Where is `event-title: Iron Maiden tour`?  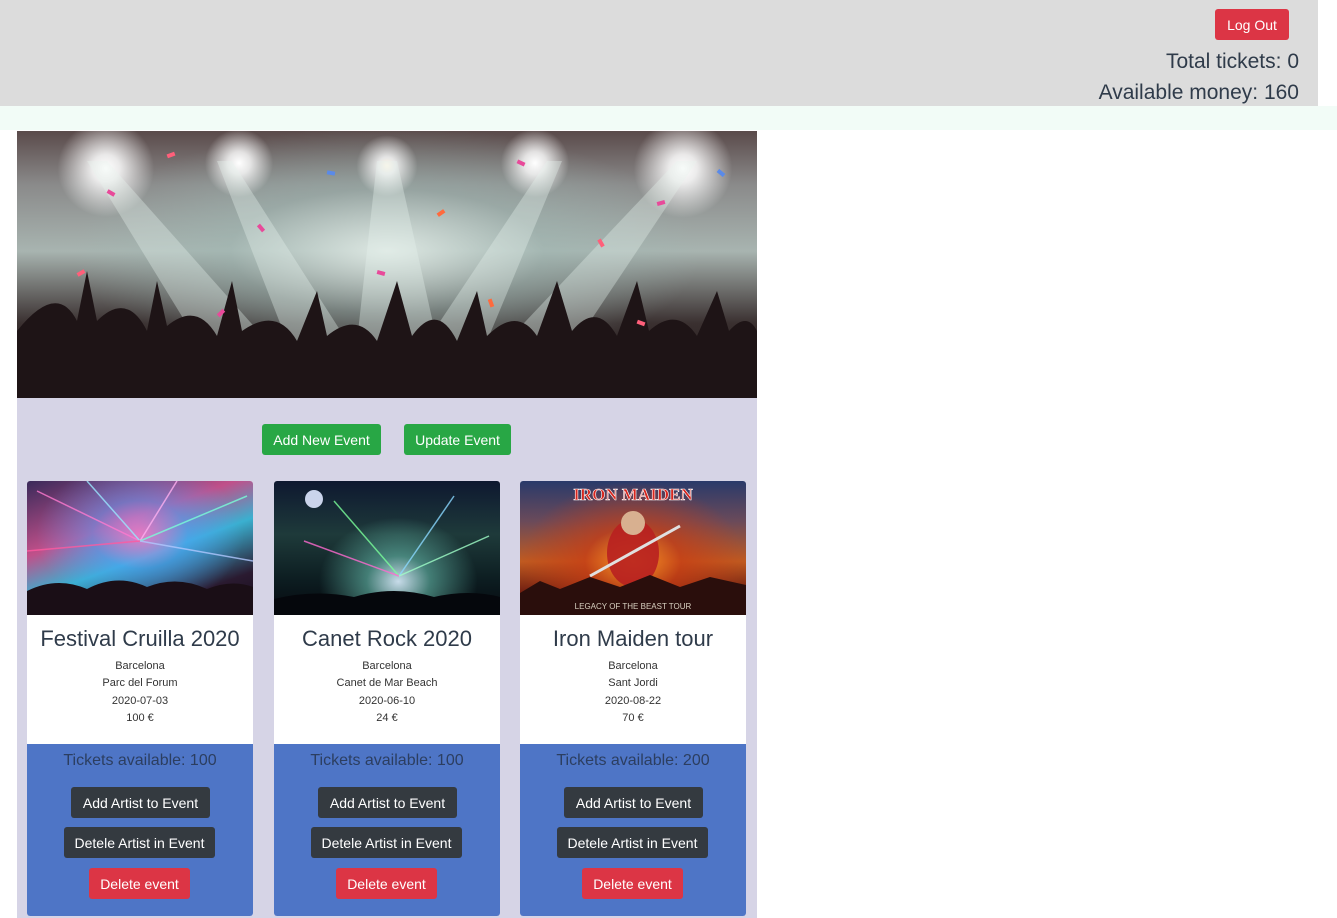
event-title: Iron Maiden tour is located at coordinates (633, 638).